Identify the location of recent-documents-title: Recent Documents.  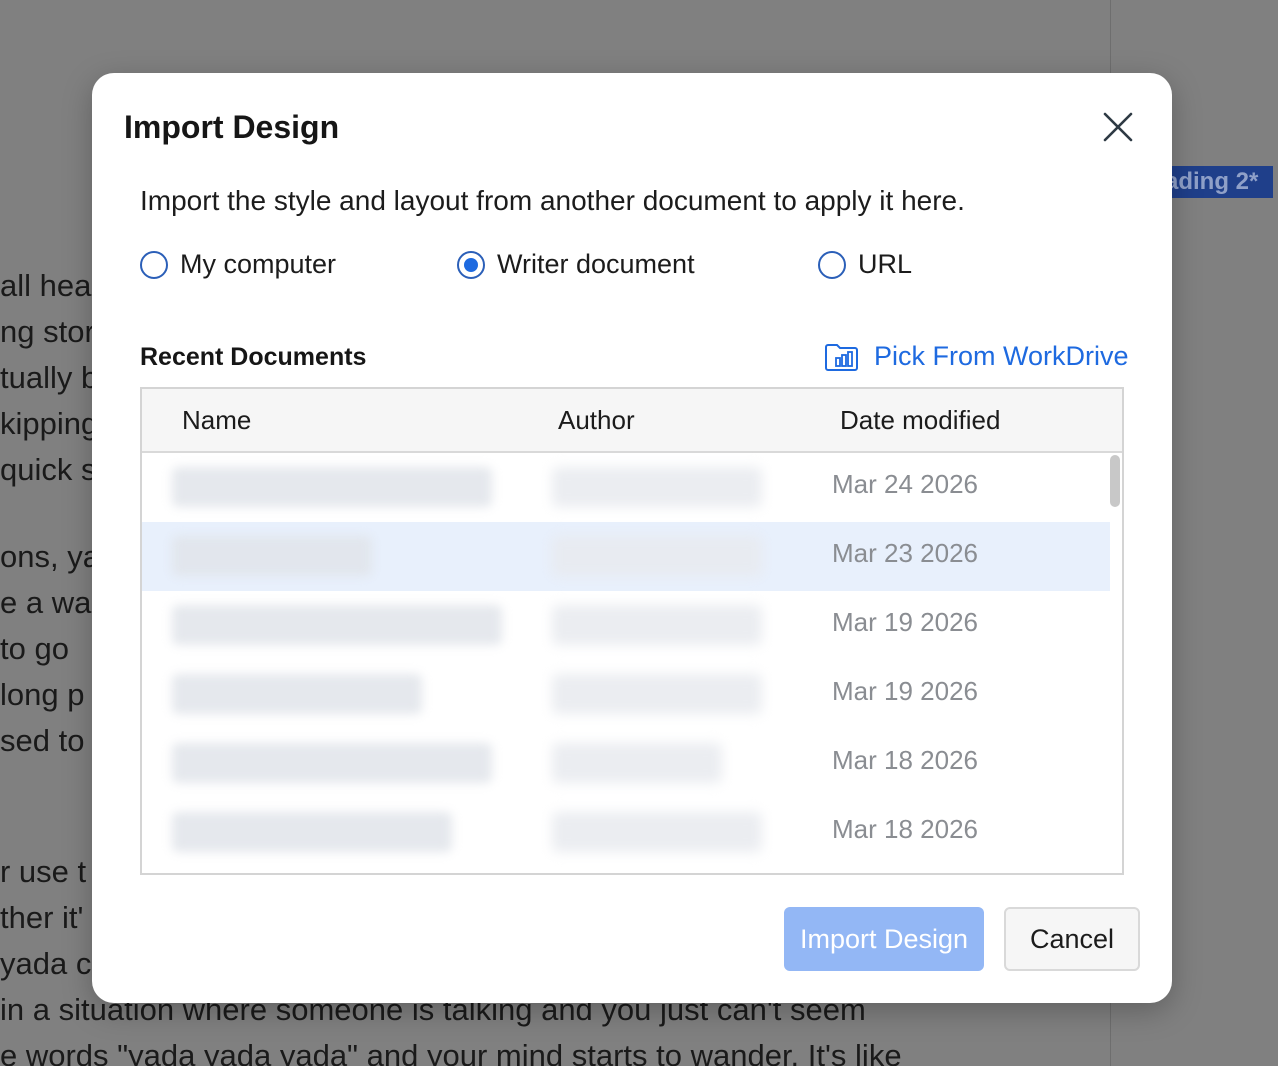
(253, 357).